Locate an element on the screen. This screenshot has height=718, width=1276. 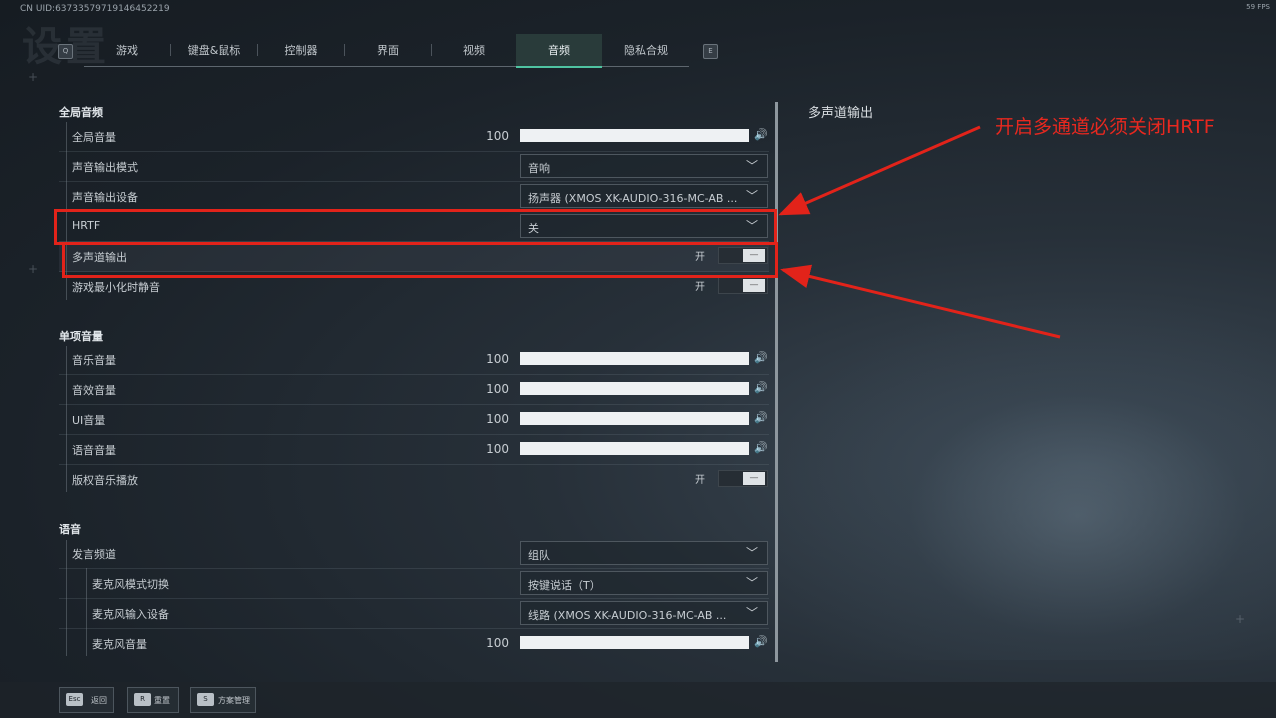
scheme-manage-button: S 方案管理 is located at coordinates (223, 700).